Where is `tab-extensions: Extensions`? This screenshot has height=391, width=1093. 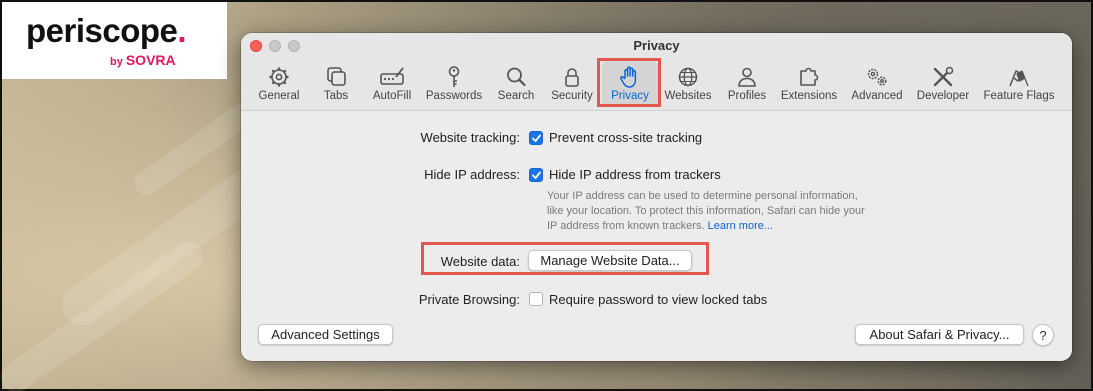
tab-extensions: Extensions is located at coordinates (809, 84).